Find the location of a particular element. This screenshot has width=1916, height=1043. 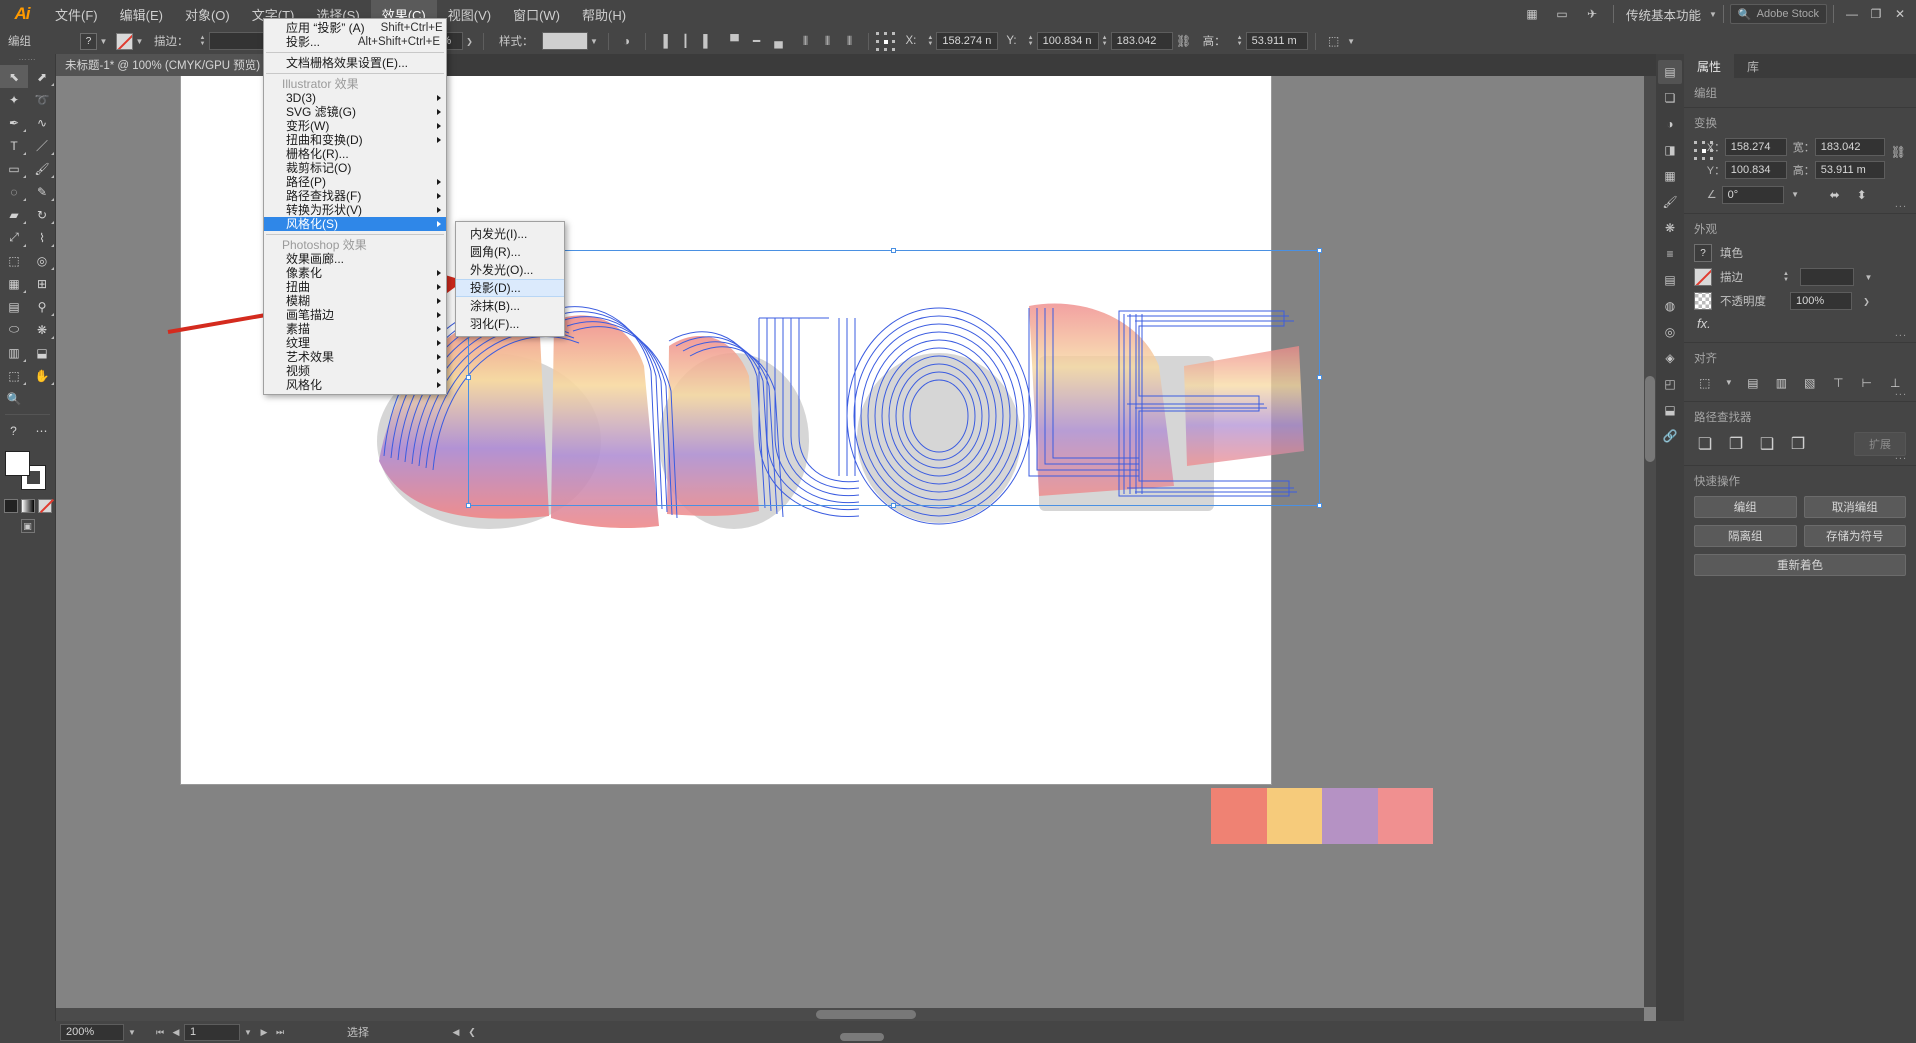

color-guide-icon: ◨ is located at coordinates (1670, 150).